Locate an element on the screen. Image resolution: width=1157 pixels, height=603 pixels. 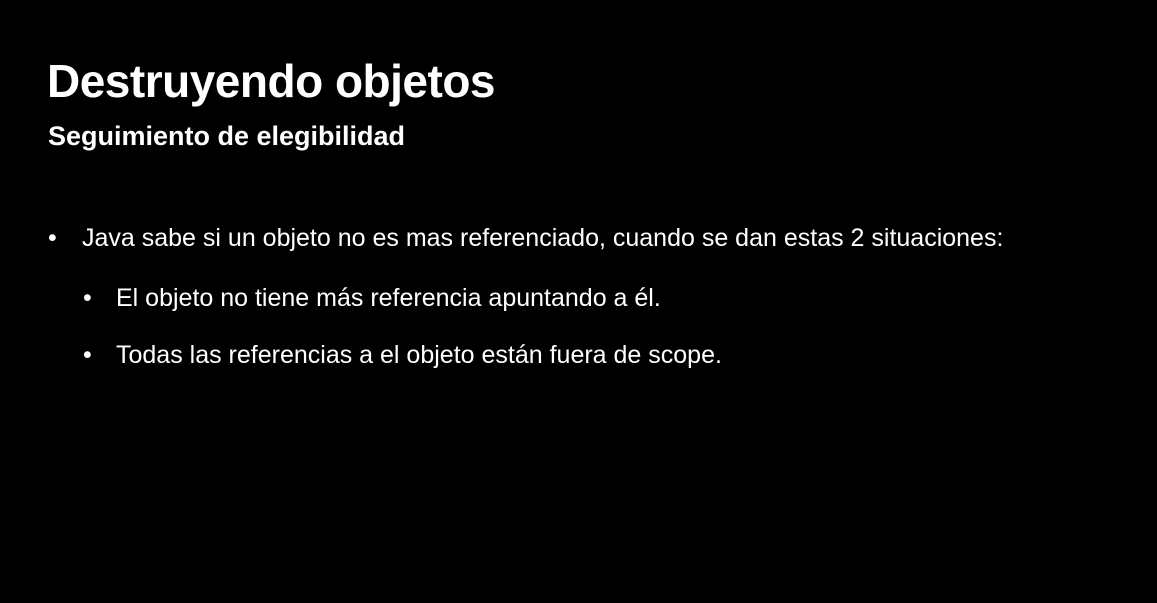
slide-subtitle: Seguimiento de elegibilidad is located at coordinates (227, 136).